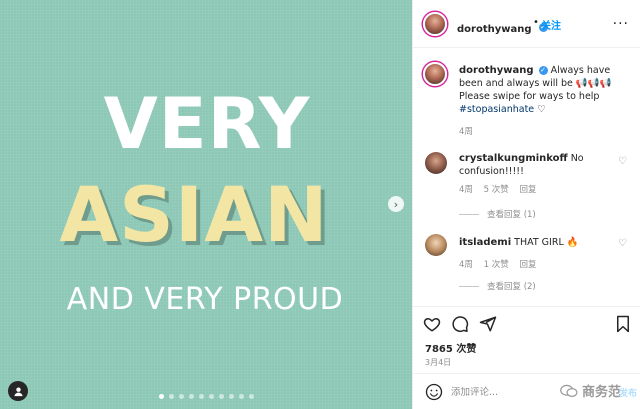 Image resolution: width=640 pixels, height=409 pixels. I want to click on watermark: 商务范, so click(590, 390).